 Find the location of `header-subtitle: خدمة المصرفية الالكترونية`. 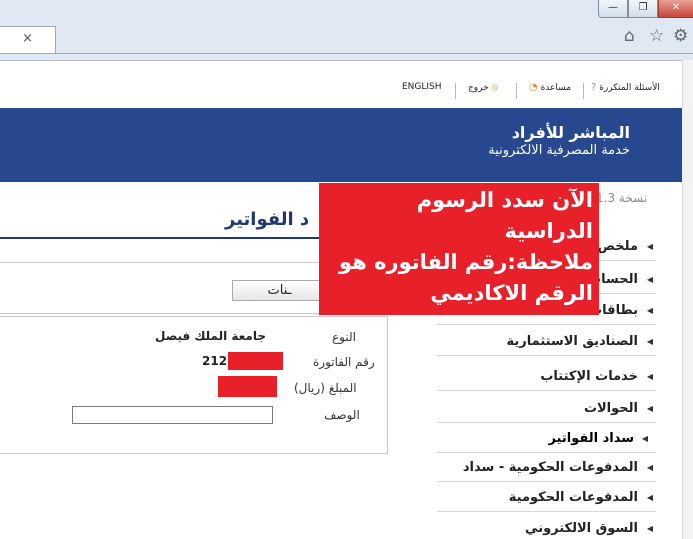

header-subtitle: خدمة المصرفية الالكترونية is located at coordinates (559, 150).